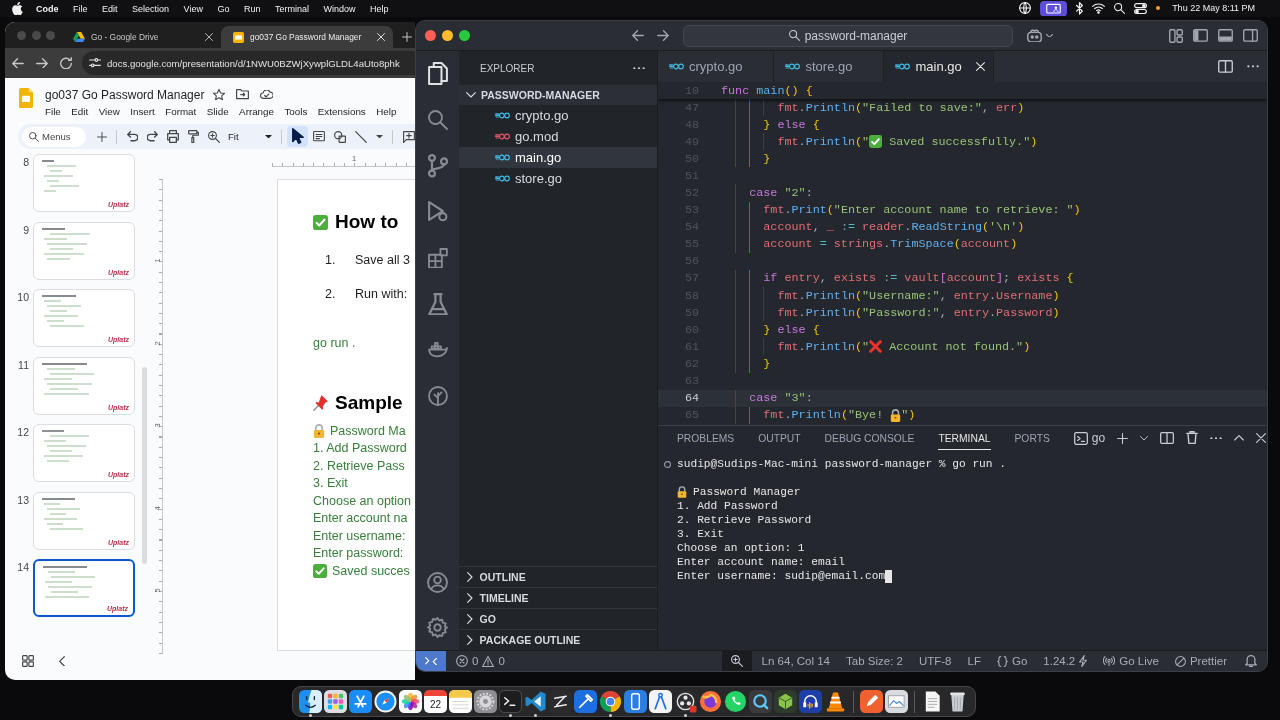 Image resolution: width=1280 pixels, height=720 pixels. I want to click on drafting-compass-icon, so click(660, 701).